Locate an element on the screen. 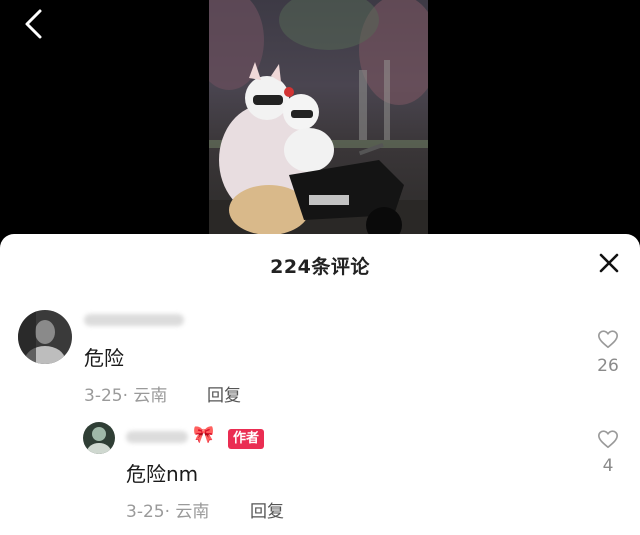 Image resolution: width=640 pixels, height=535 pixels. bow-emoji: 🎀 is located at coordinates (204, 435).